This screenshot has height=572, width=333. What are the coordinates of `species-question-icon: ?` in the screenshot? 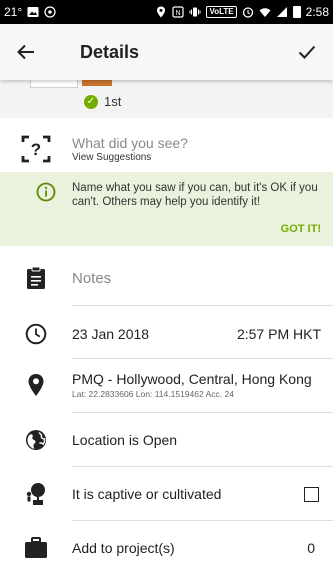 It's located at (36, 149).